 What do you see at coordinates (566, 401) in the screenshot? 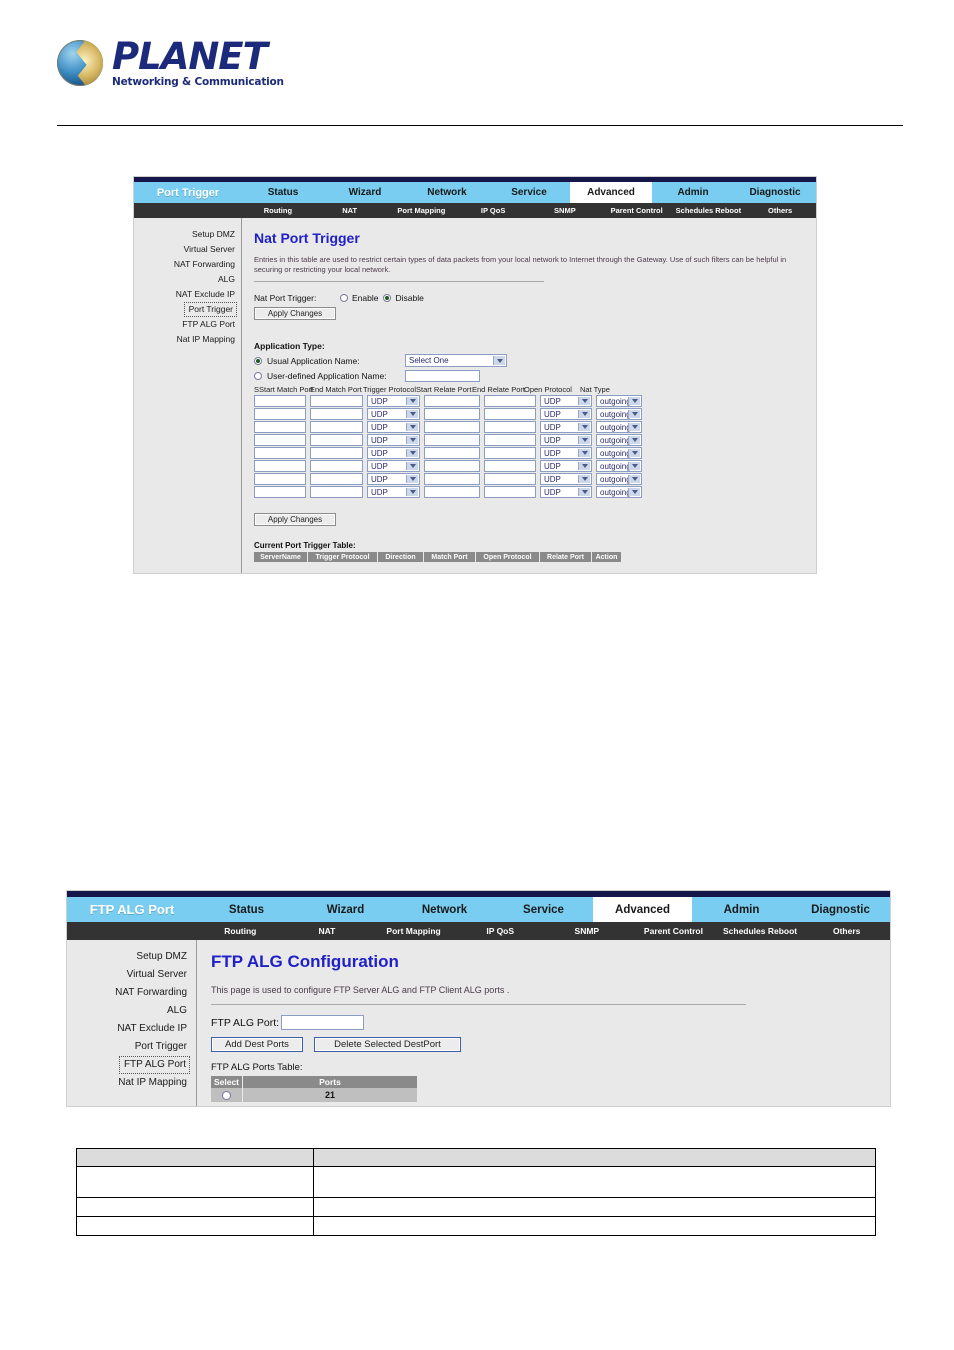
I see `open-protocol-select-0: UDP` at bounding box center [566, 401].